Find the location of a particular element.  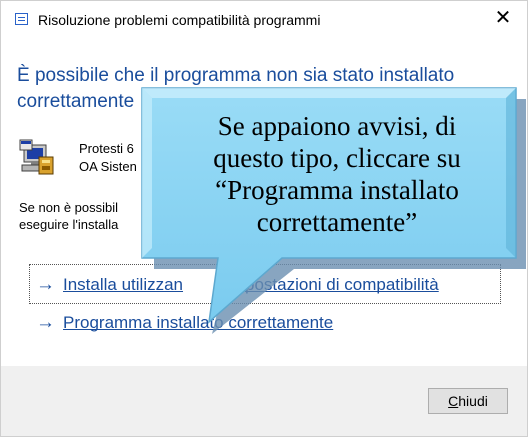

close-window-button: ✕ is located at coordinates (503, 18).